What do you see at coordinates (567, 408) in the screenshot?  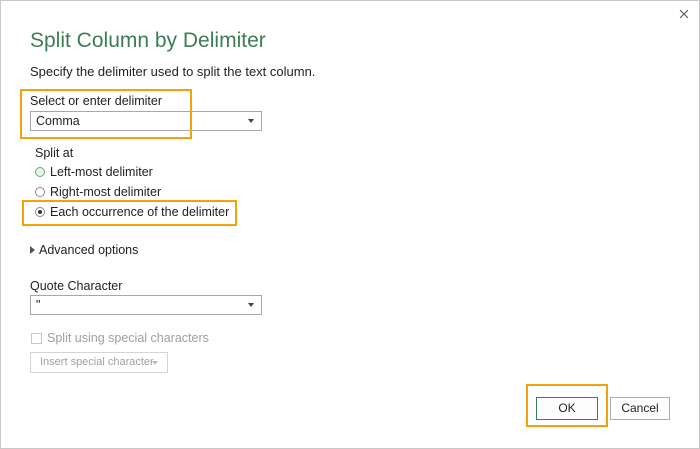 I see `ok-button: OK` at bounding box center [567, 408].